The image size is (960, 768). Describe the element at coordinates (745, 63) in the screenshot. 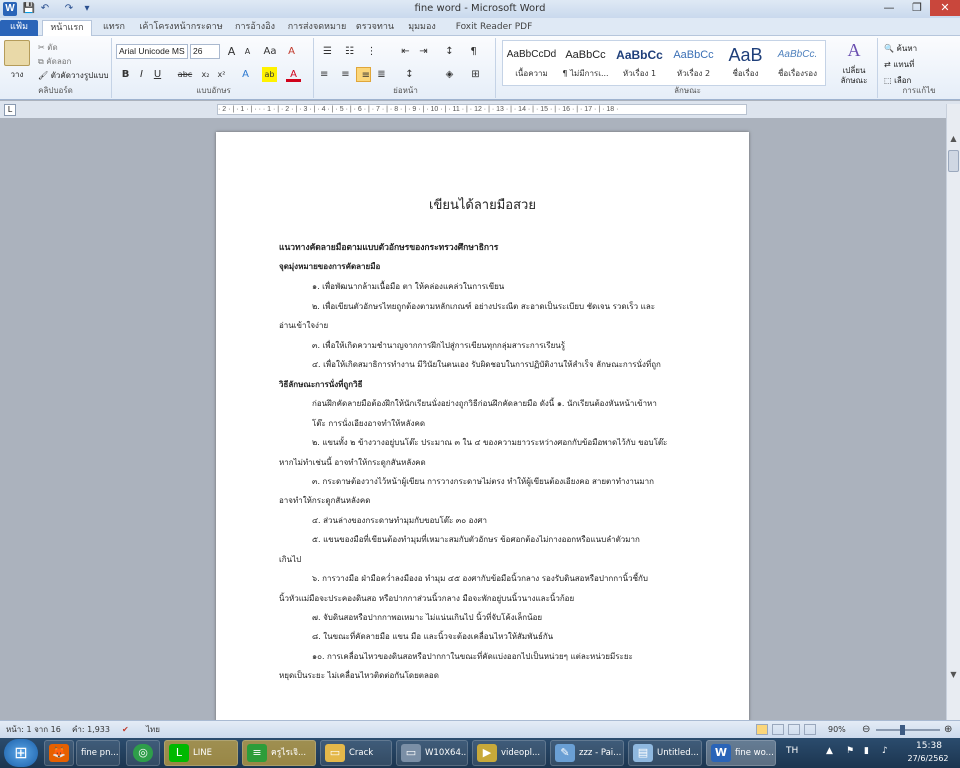

I see `style-title: AaB ชื่อเรื่อง` at that location.